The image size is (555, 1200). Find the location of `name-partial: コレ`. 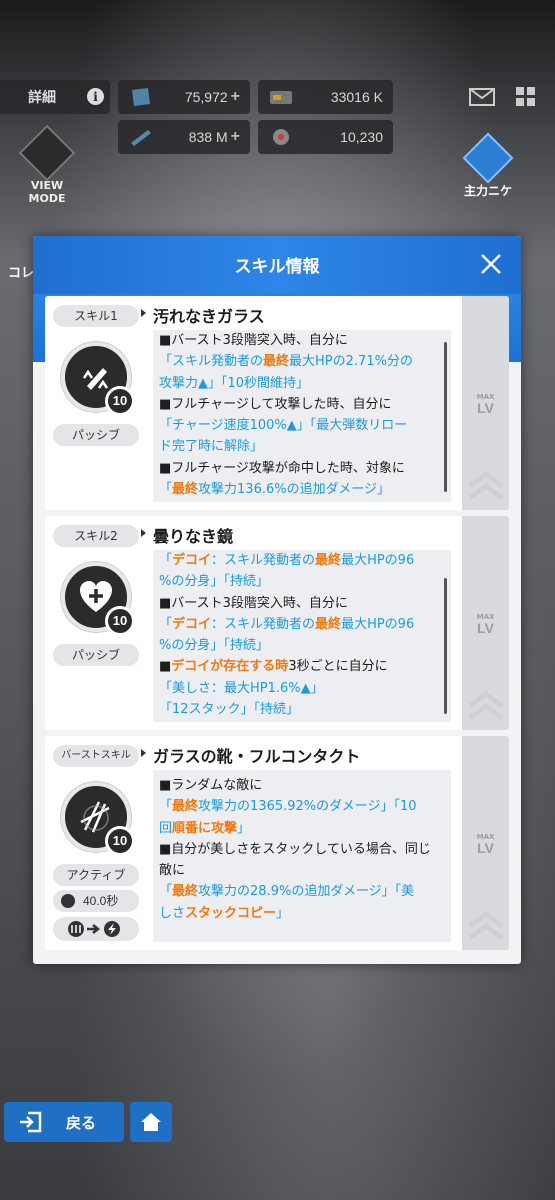

name-partial: コレ is located at coordinates (21, 273).